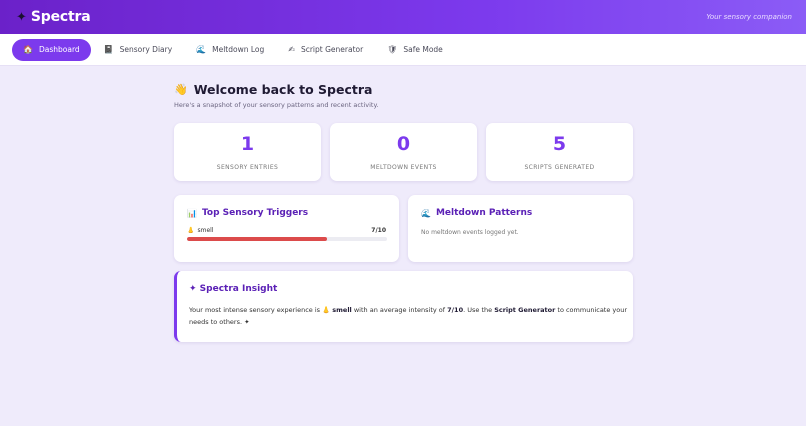  I want to click on stat-card-sensory-entries: 1 SENSORY ENTRIES, so click(247, 152).